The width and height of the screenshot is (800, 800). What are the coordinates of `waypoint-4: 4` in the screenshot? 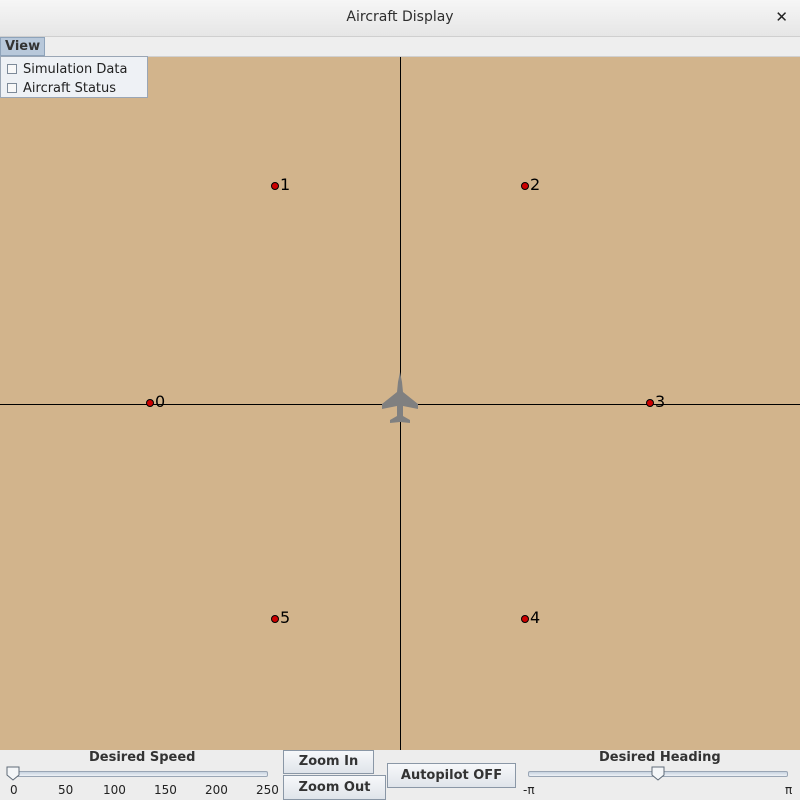 It's located at (530, 617).